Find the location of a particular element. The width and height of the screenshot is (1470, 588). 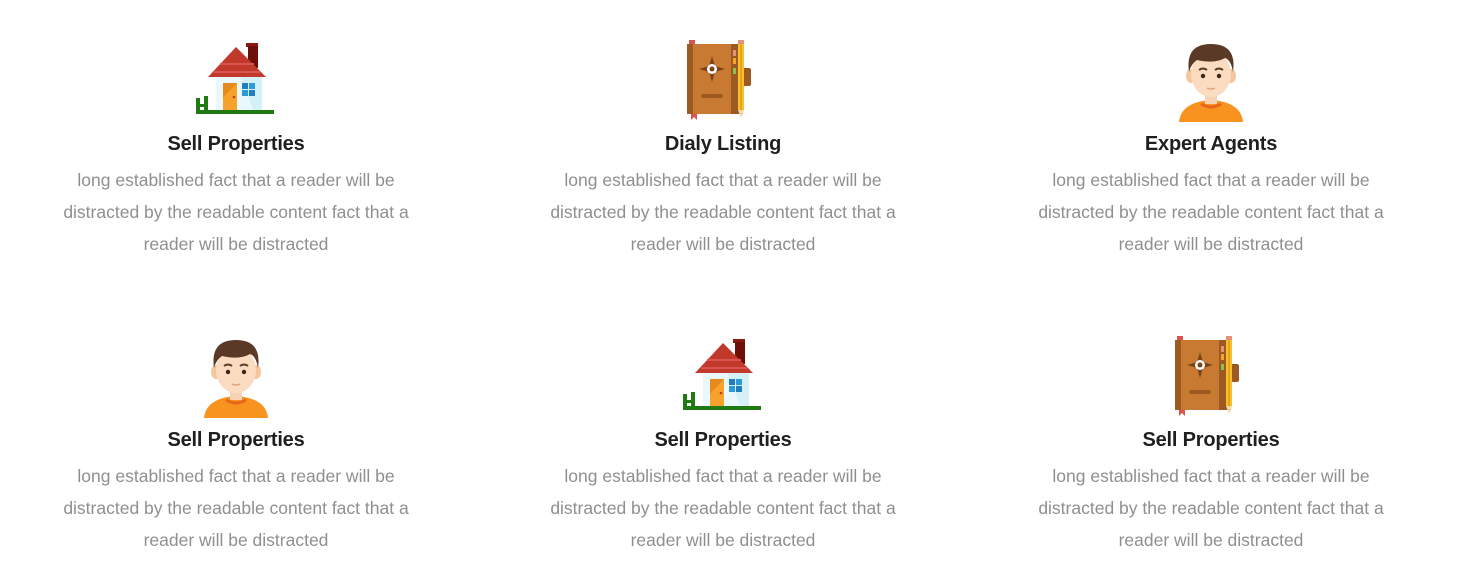

feature-title: Dialy Listing is located at coordinates (723, 144).